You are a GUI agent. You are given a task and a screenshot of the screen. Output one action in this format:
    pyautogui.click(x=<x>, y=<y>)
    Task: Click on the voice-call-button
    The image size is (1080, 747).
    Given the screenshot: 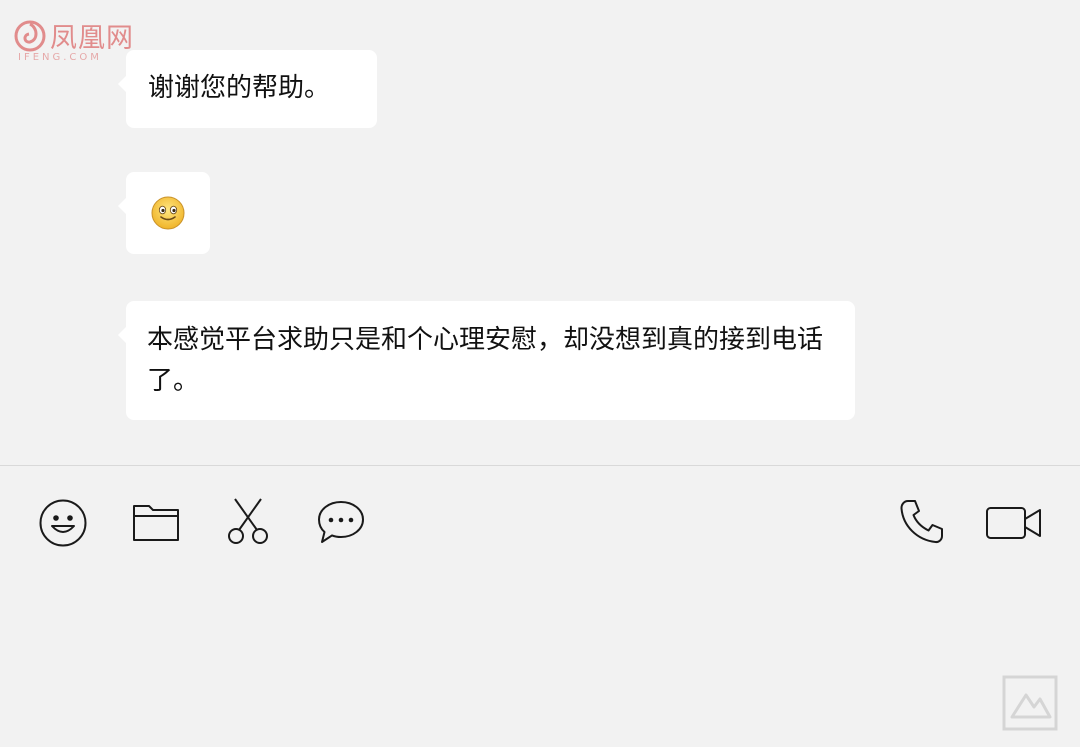 What is the action you would take?
    pyautogui.click(x=922, y=522)
    